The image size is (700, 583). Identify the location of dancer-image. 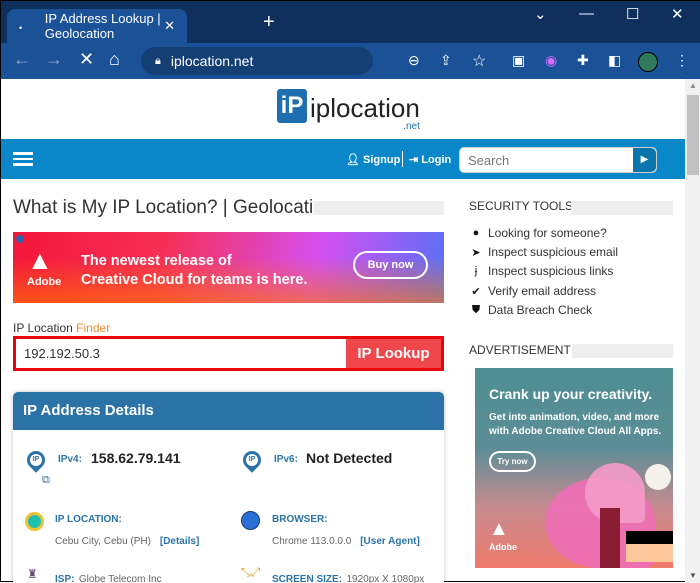
(610, 538).